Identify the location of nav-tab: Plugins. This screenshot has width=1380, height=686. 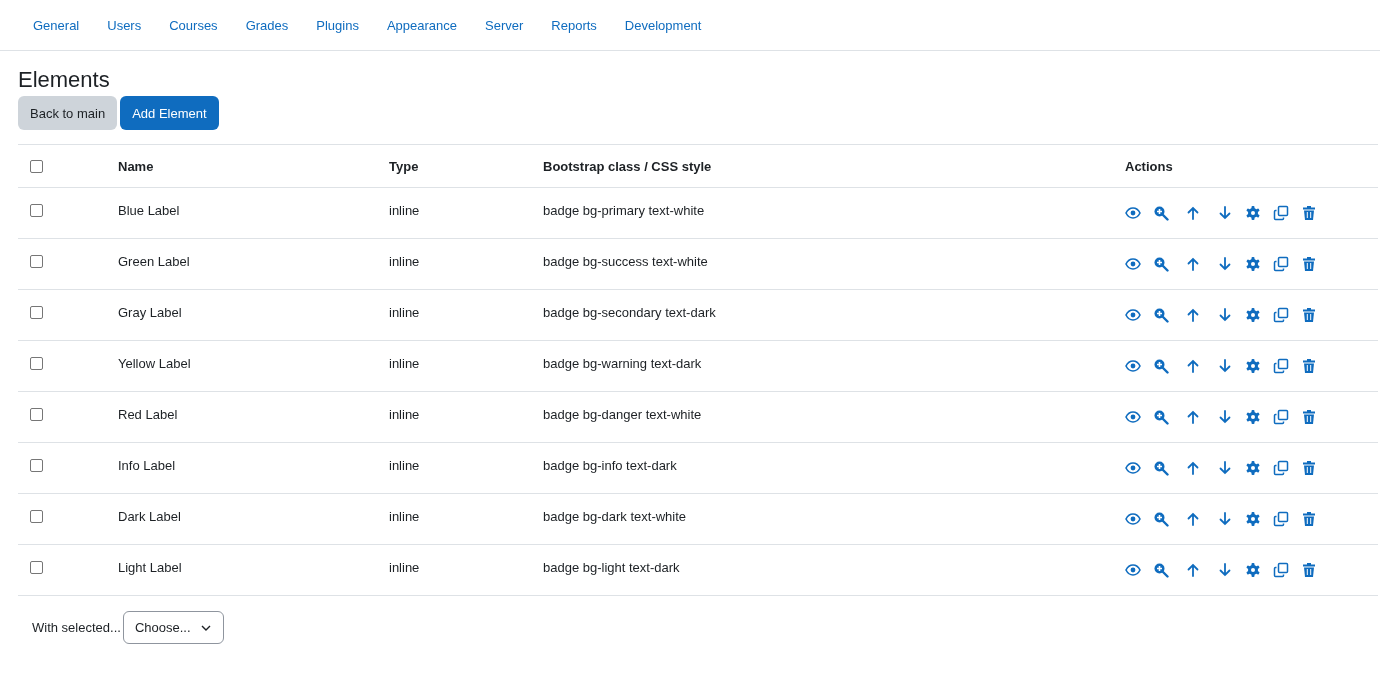
(337, 25).